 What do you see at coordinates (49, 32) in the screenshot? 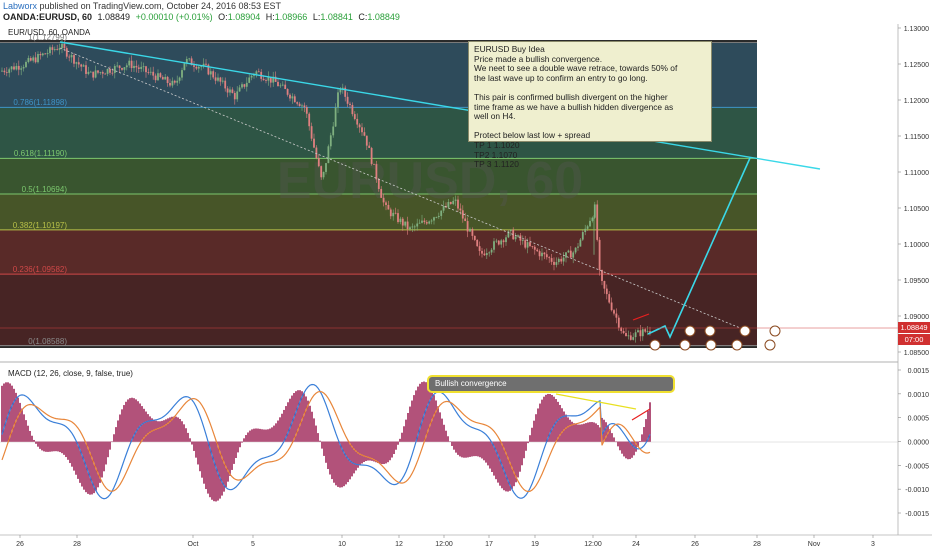
I see `price-legend: EUR/USD, 60, OANDA` at bounding box center [49, 32].